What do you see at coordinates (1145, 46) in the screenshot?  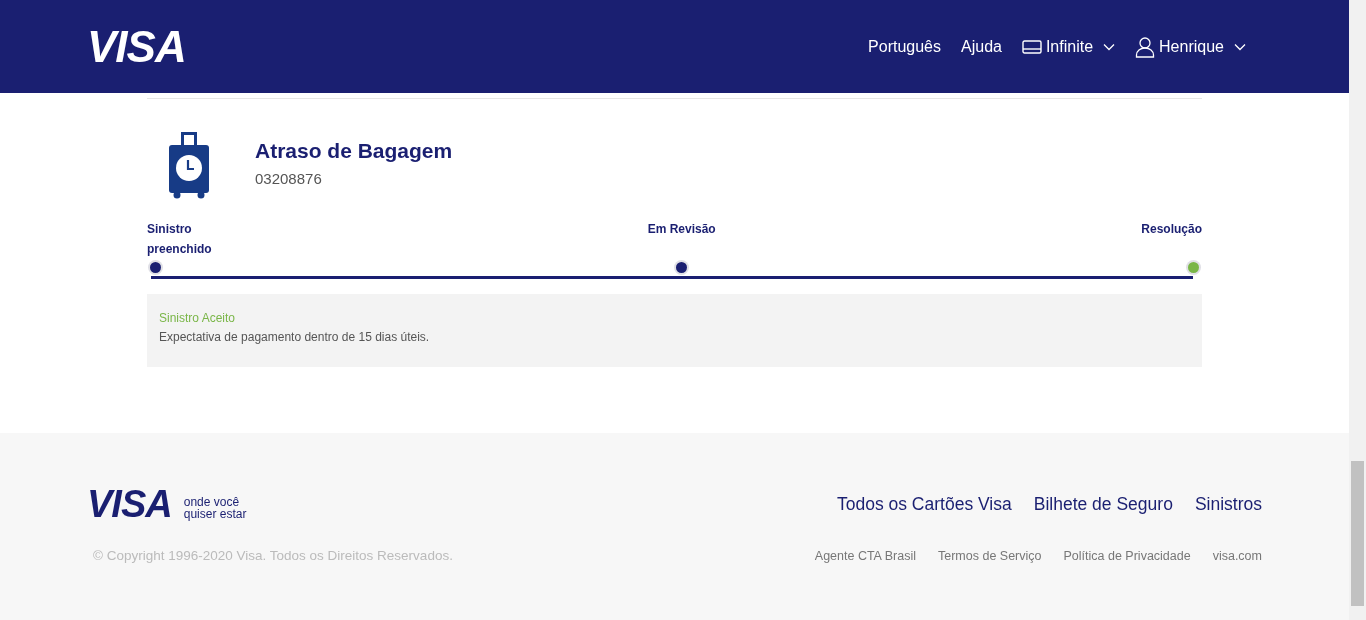 I see `user-icon` at bounding box center [1145, 46].